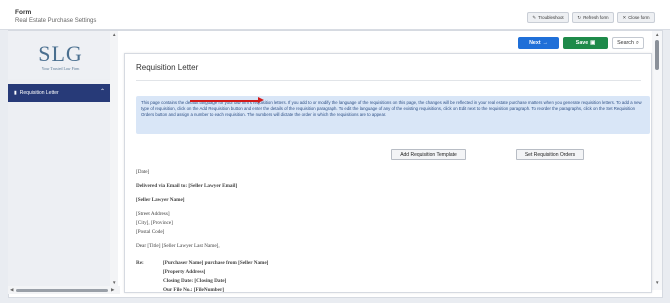 Image resolution: width=670 pixels, height=303 pixels. I want to click on next-button: Next →, so click(538, 43).